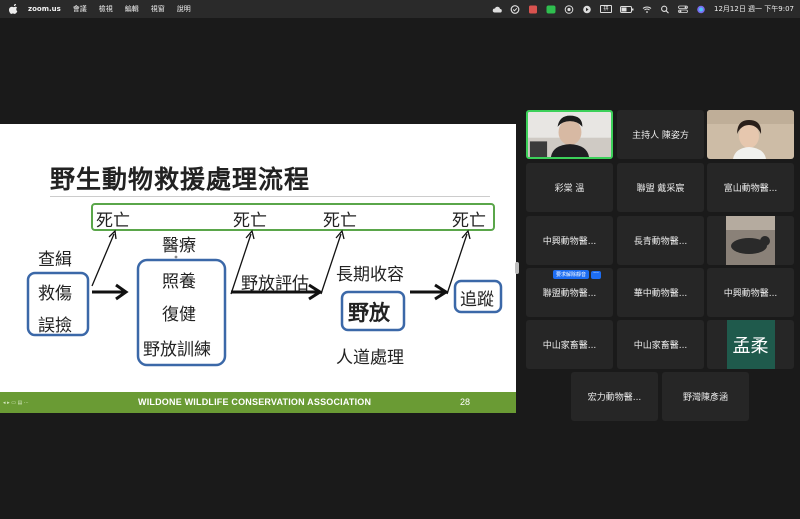 This screenshot has height=519, width=800. What do you see at coordinates (55, 260) in the screenshot?
I see `intake-inspection: 查緝` at bounding box center [55, 260].